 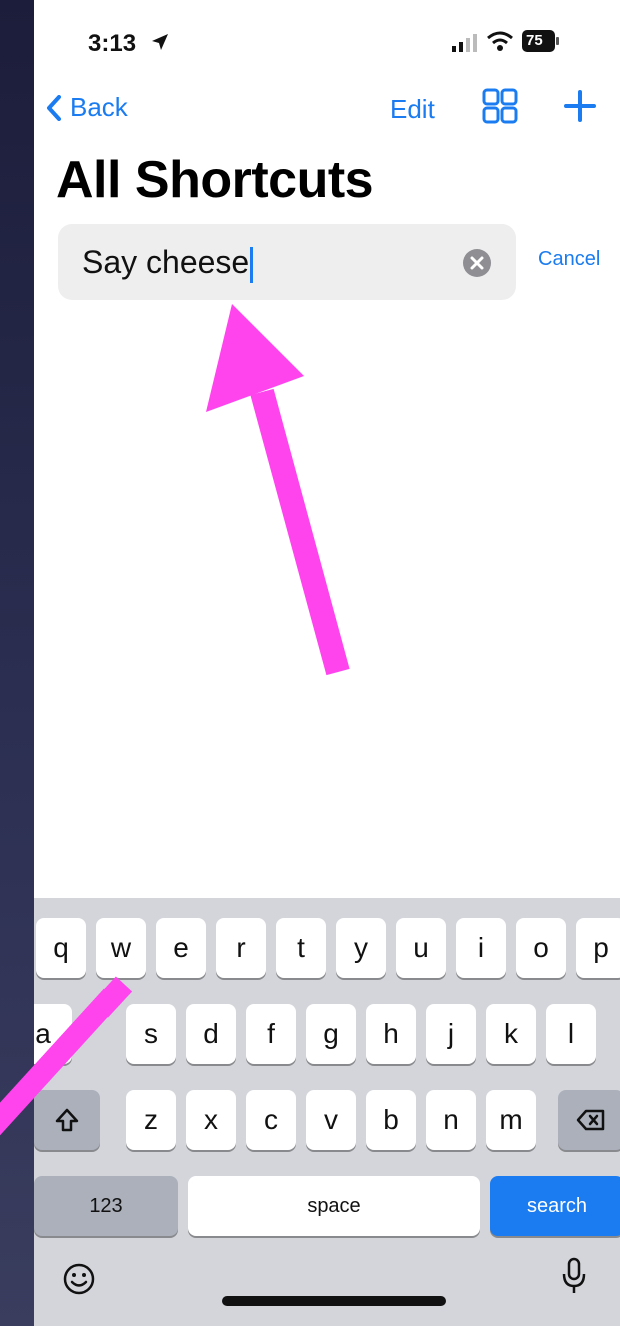 What do you see at coordinates (412, 109) in the screenshot?
I see `edit-button: Edit` at bounding box center [412, 109].